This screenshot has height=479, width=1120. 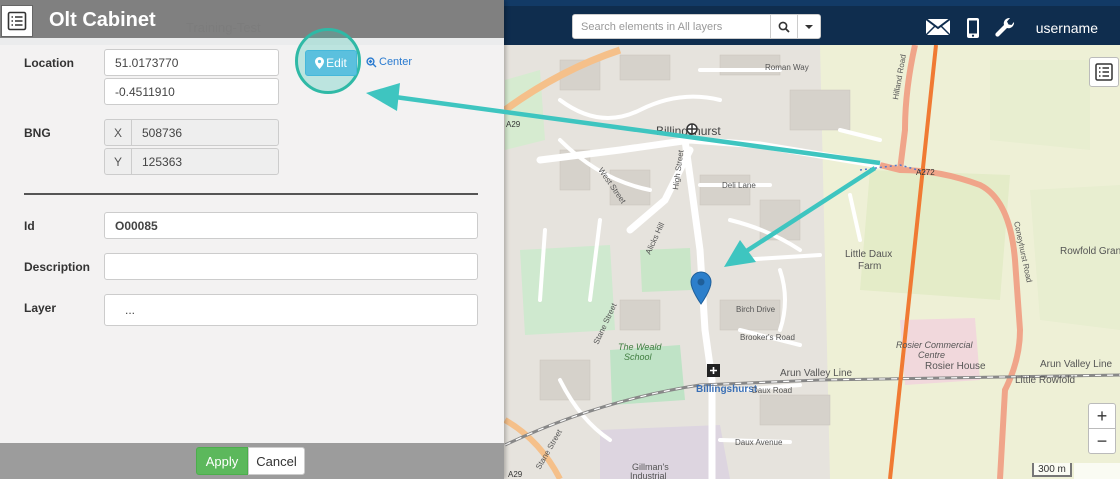 What do you see at coordinates (222, 461) in the screenshot?
I see `apply-button: Apply` at bounding box center [222, 461].